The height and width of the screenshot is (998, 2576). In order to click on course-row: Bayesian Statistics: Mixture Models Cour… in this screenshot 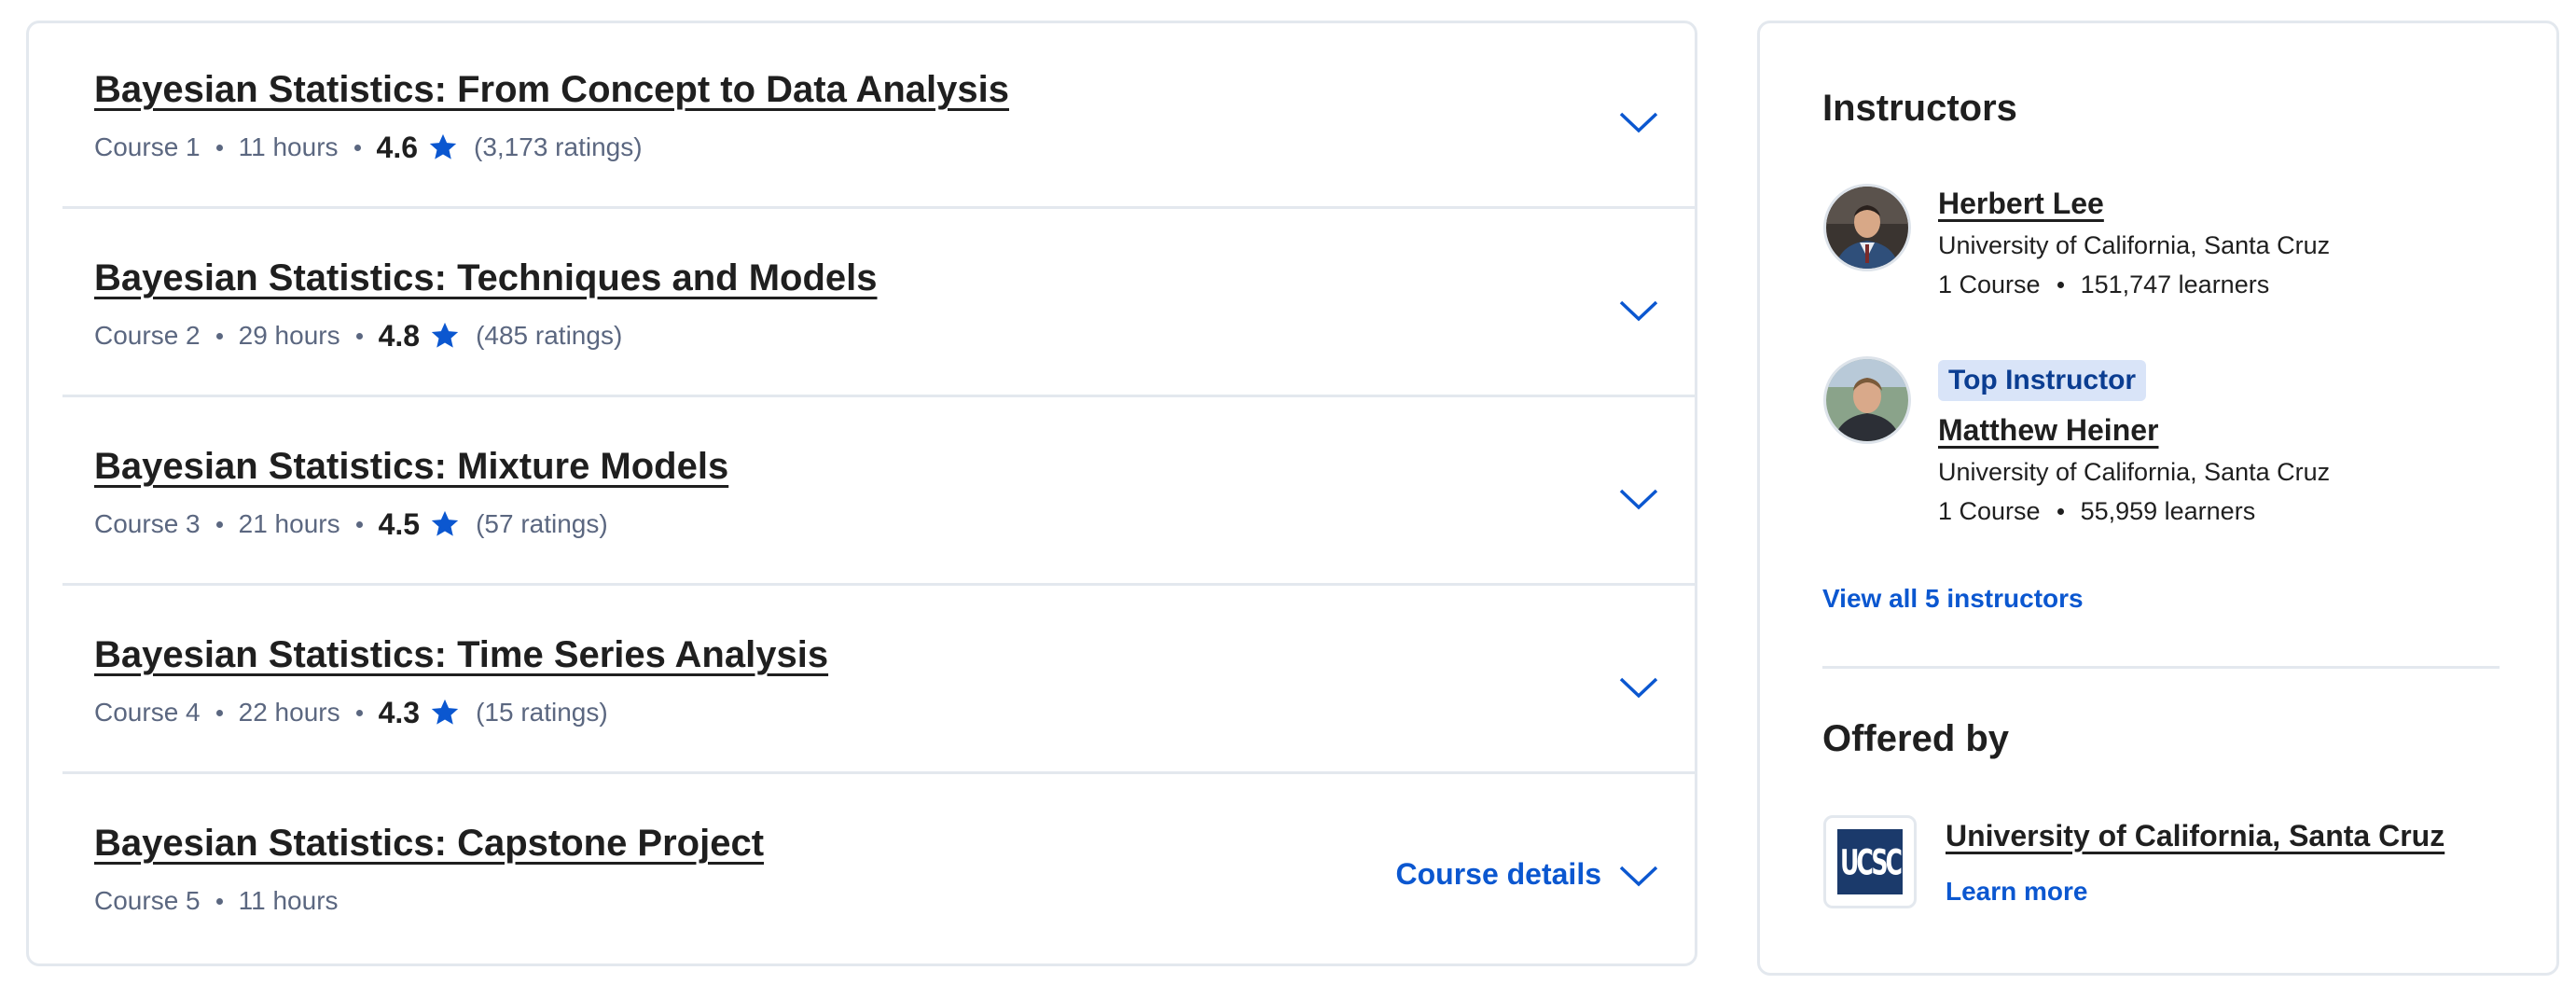, I will do `click(878, 492)`.